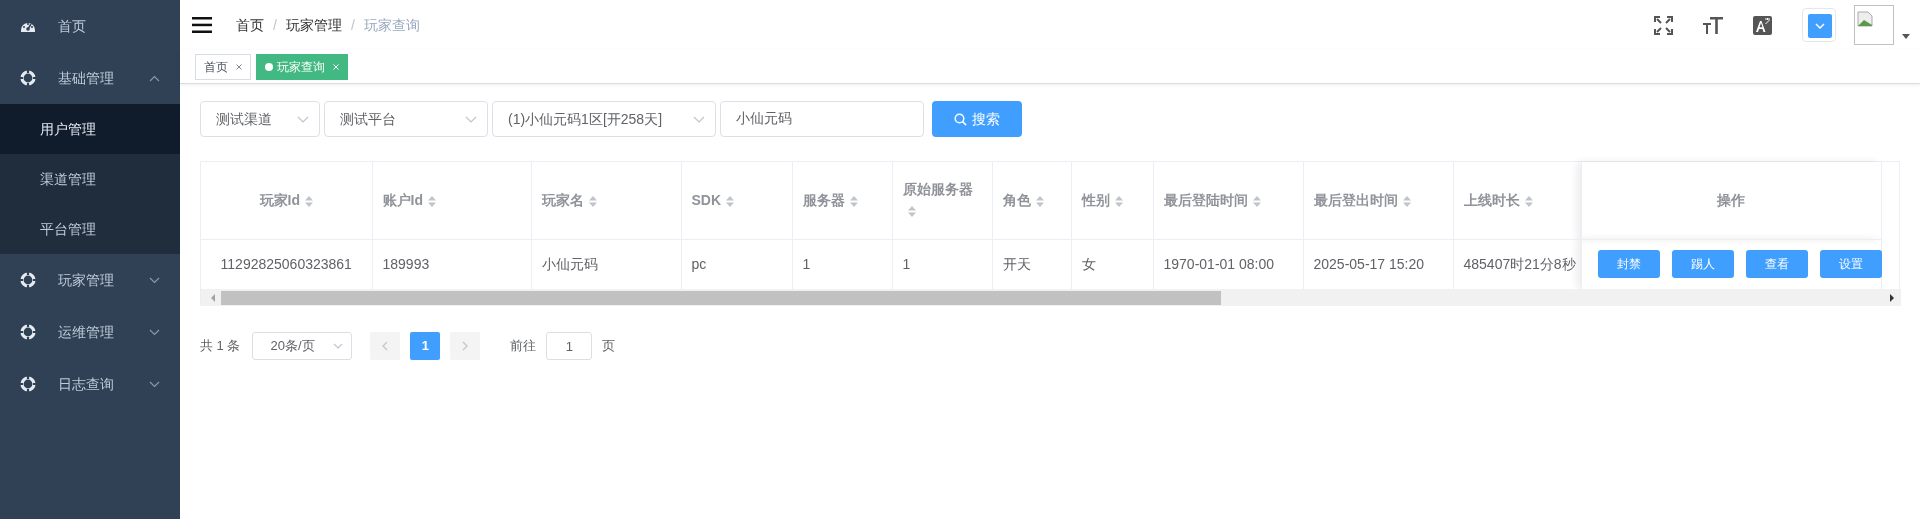 The image size is (1920, 519). I want to click on horizontal-scrollbar, so click(1051, 297).